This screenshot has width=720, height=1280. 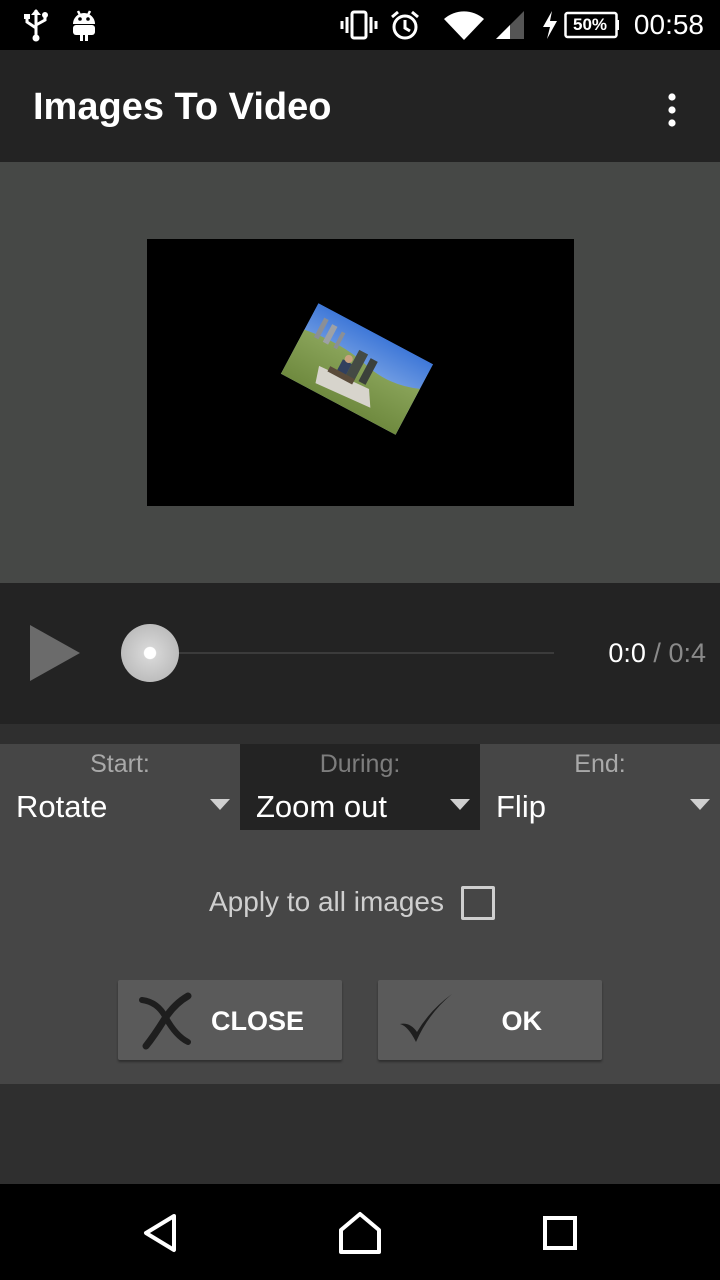 I want to click on signal-icon, so click(x=510, y=25).